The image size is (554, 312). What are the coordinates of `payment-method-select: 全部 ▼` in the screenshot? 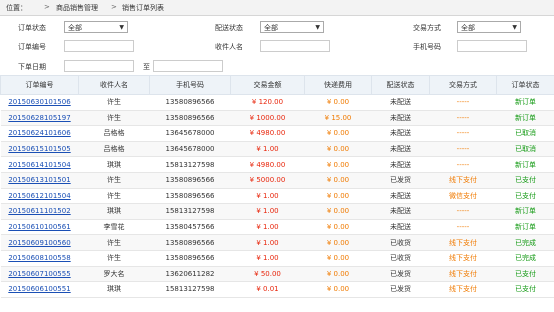 It's located at (489, 27).